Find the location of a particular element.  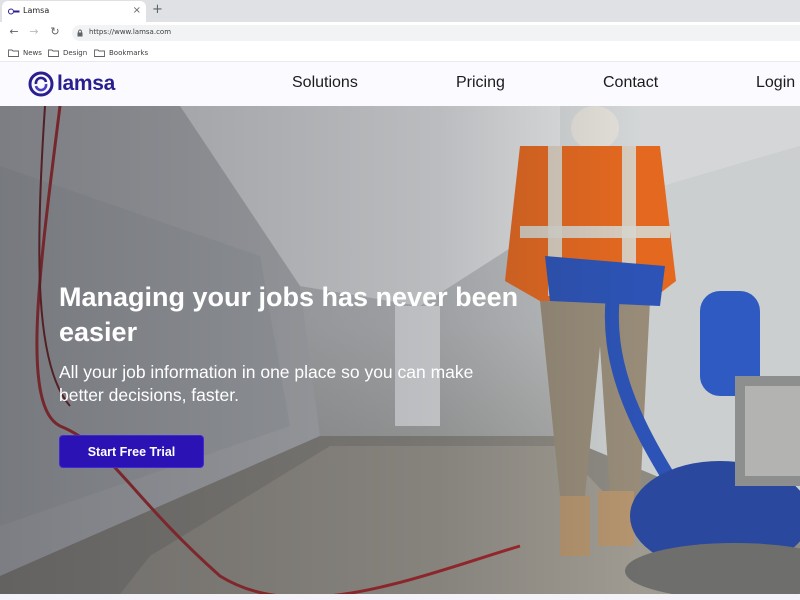

address-bar: https://www.lamsa.com is located at coordinates (436, 33).